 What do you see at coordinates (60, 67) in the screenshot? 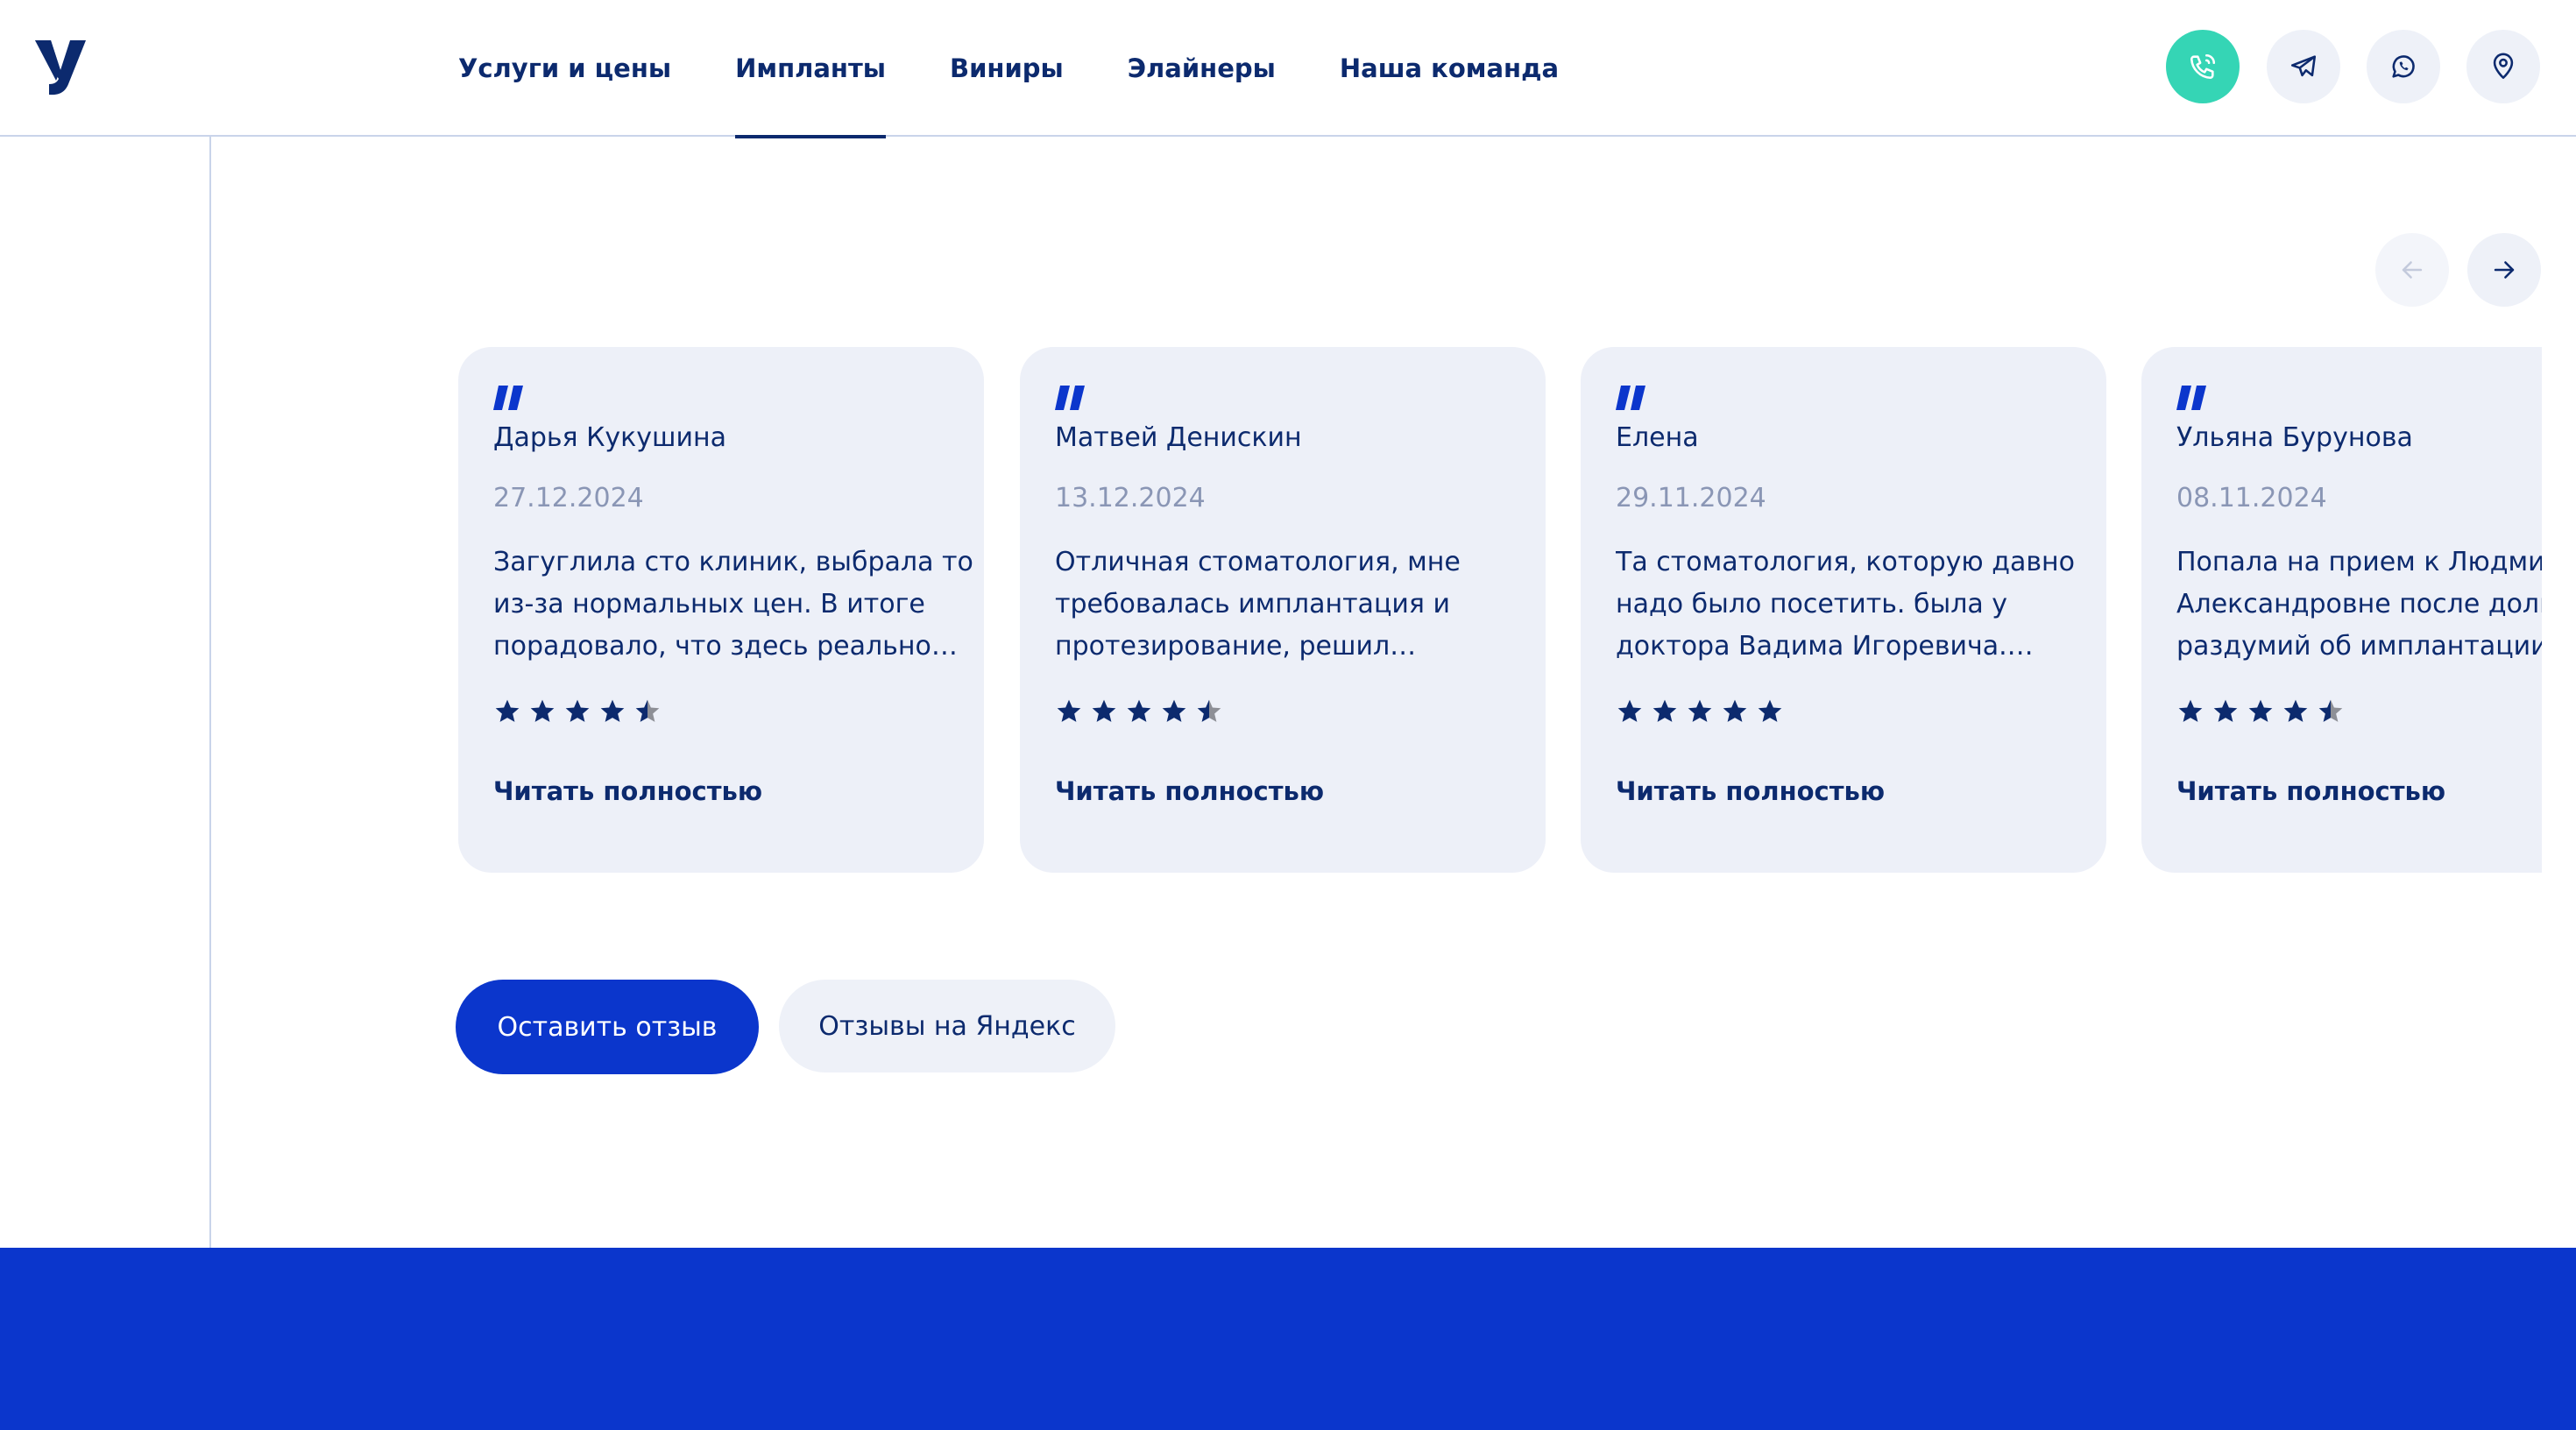
I see `logo-icon` at bounding box center [60, 67].